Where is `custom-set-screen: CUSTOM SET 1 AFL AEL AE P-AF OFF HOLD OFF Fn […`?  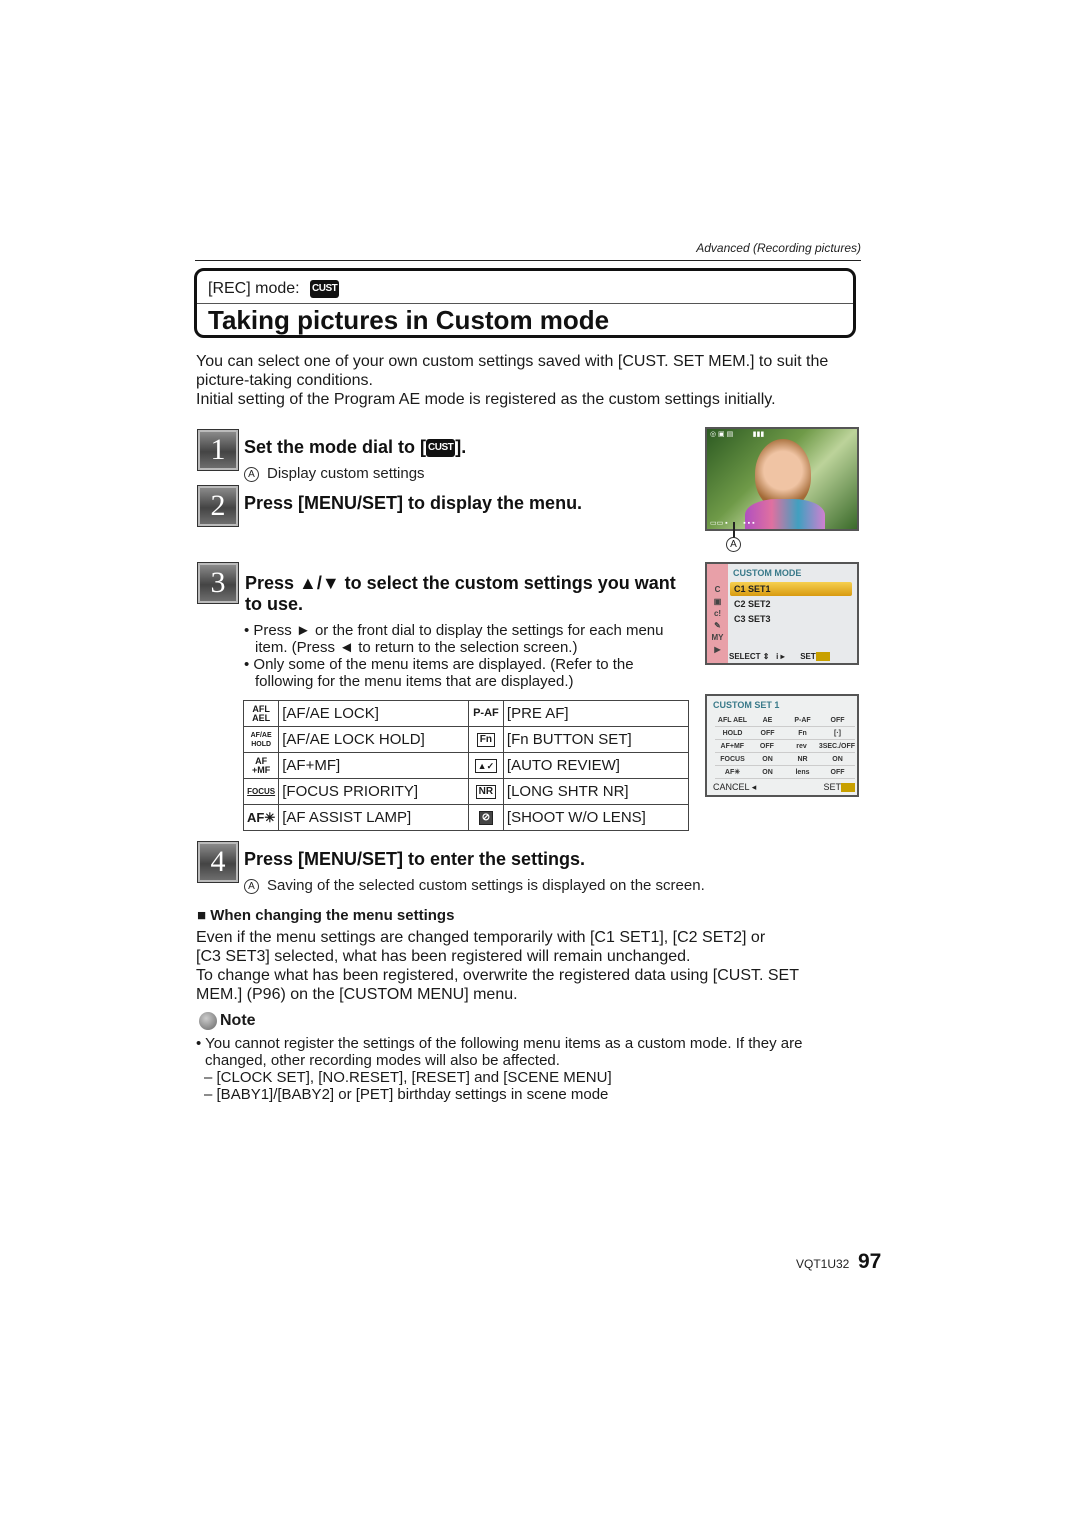 custom-set-screen: CUSTOM SET 1 AFL AEL AE P-AF OFF HOLD OFF Fn [… is located at coordinates (782, 745).